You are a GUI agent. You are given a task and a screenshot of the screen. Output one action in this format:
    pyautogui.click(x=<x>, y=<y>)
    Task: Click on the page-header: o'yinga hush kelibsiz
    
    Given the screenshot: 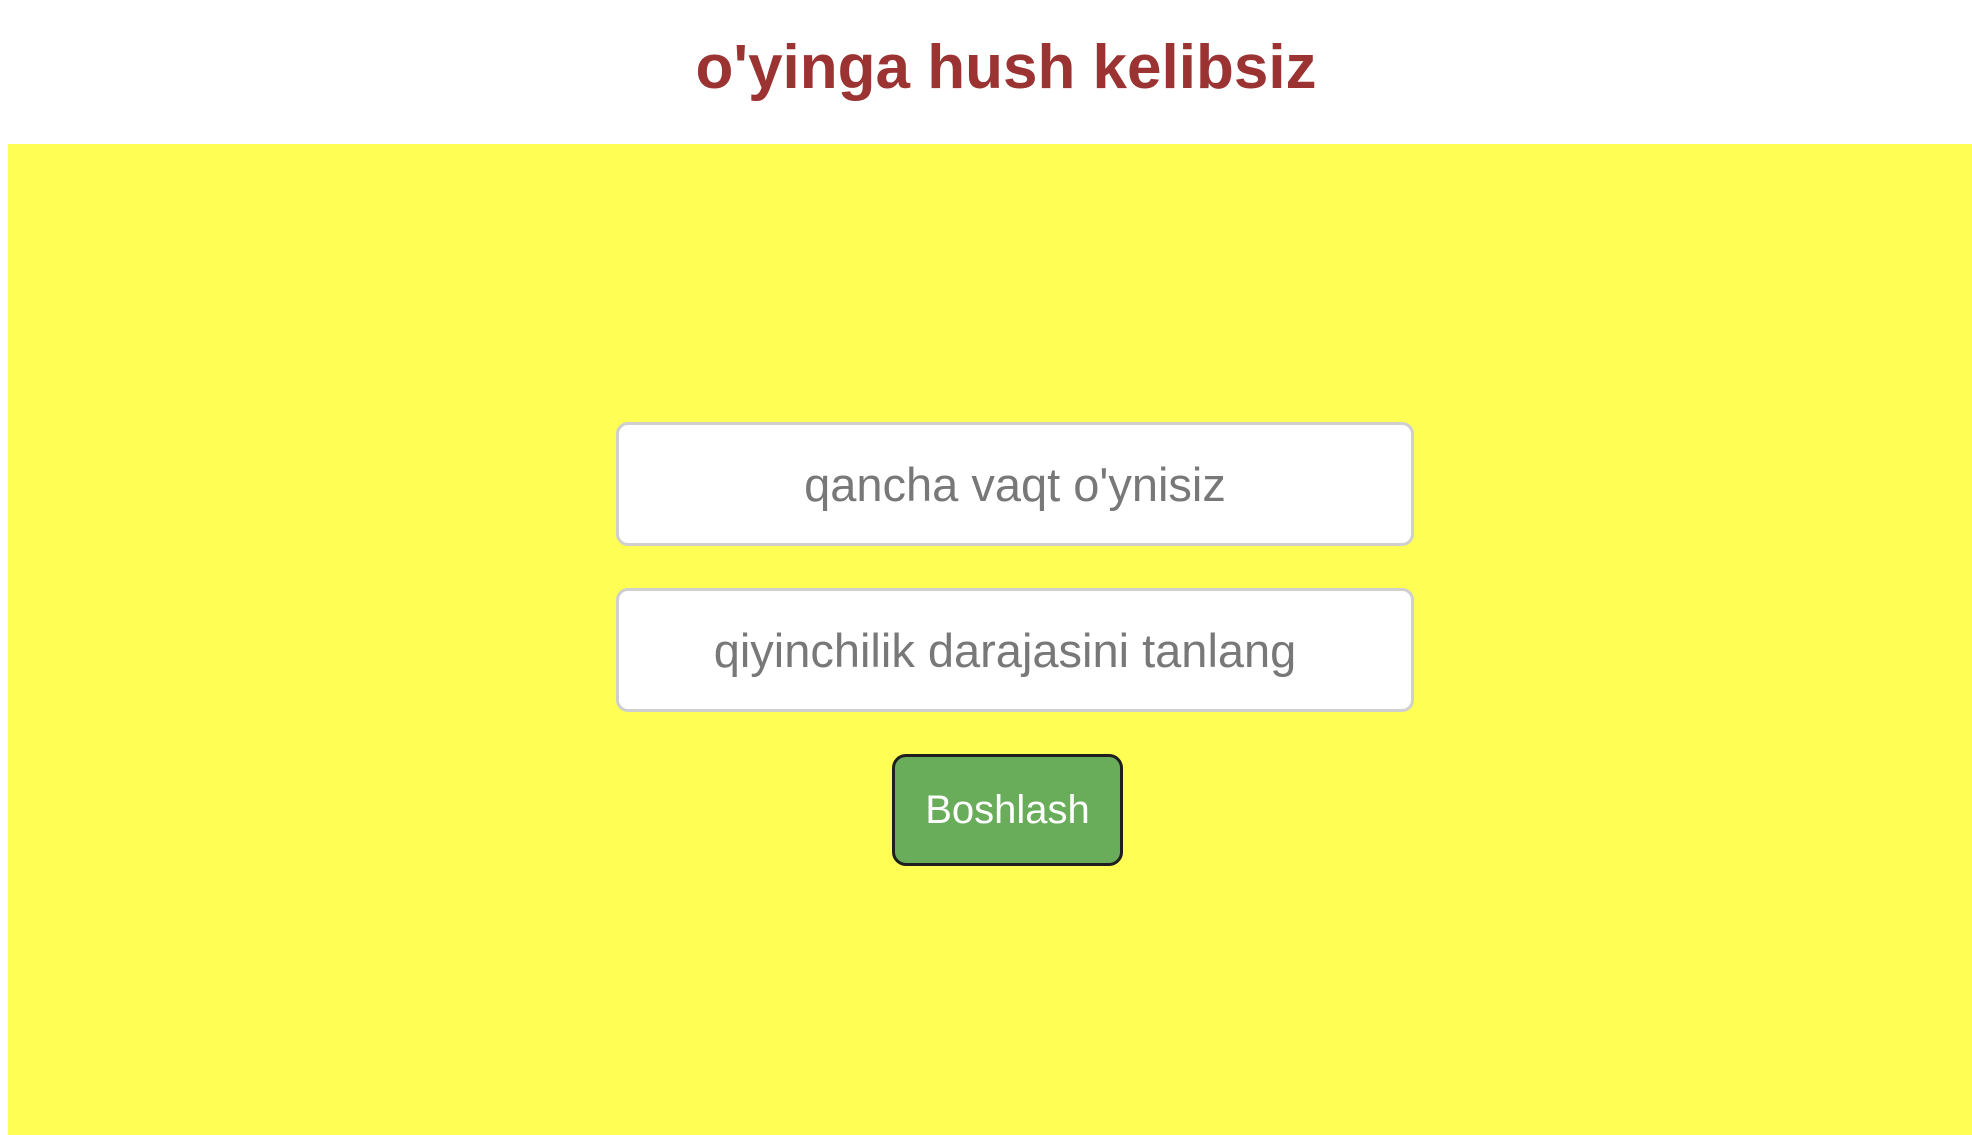 What is the action you would take?
    pyautogui.click(x=986, y=72)
    